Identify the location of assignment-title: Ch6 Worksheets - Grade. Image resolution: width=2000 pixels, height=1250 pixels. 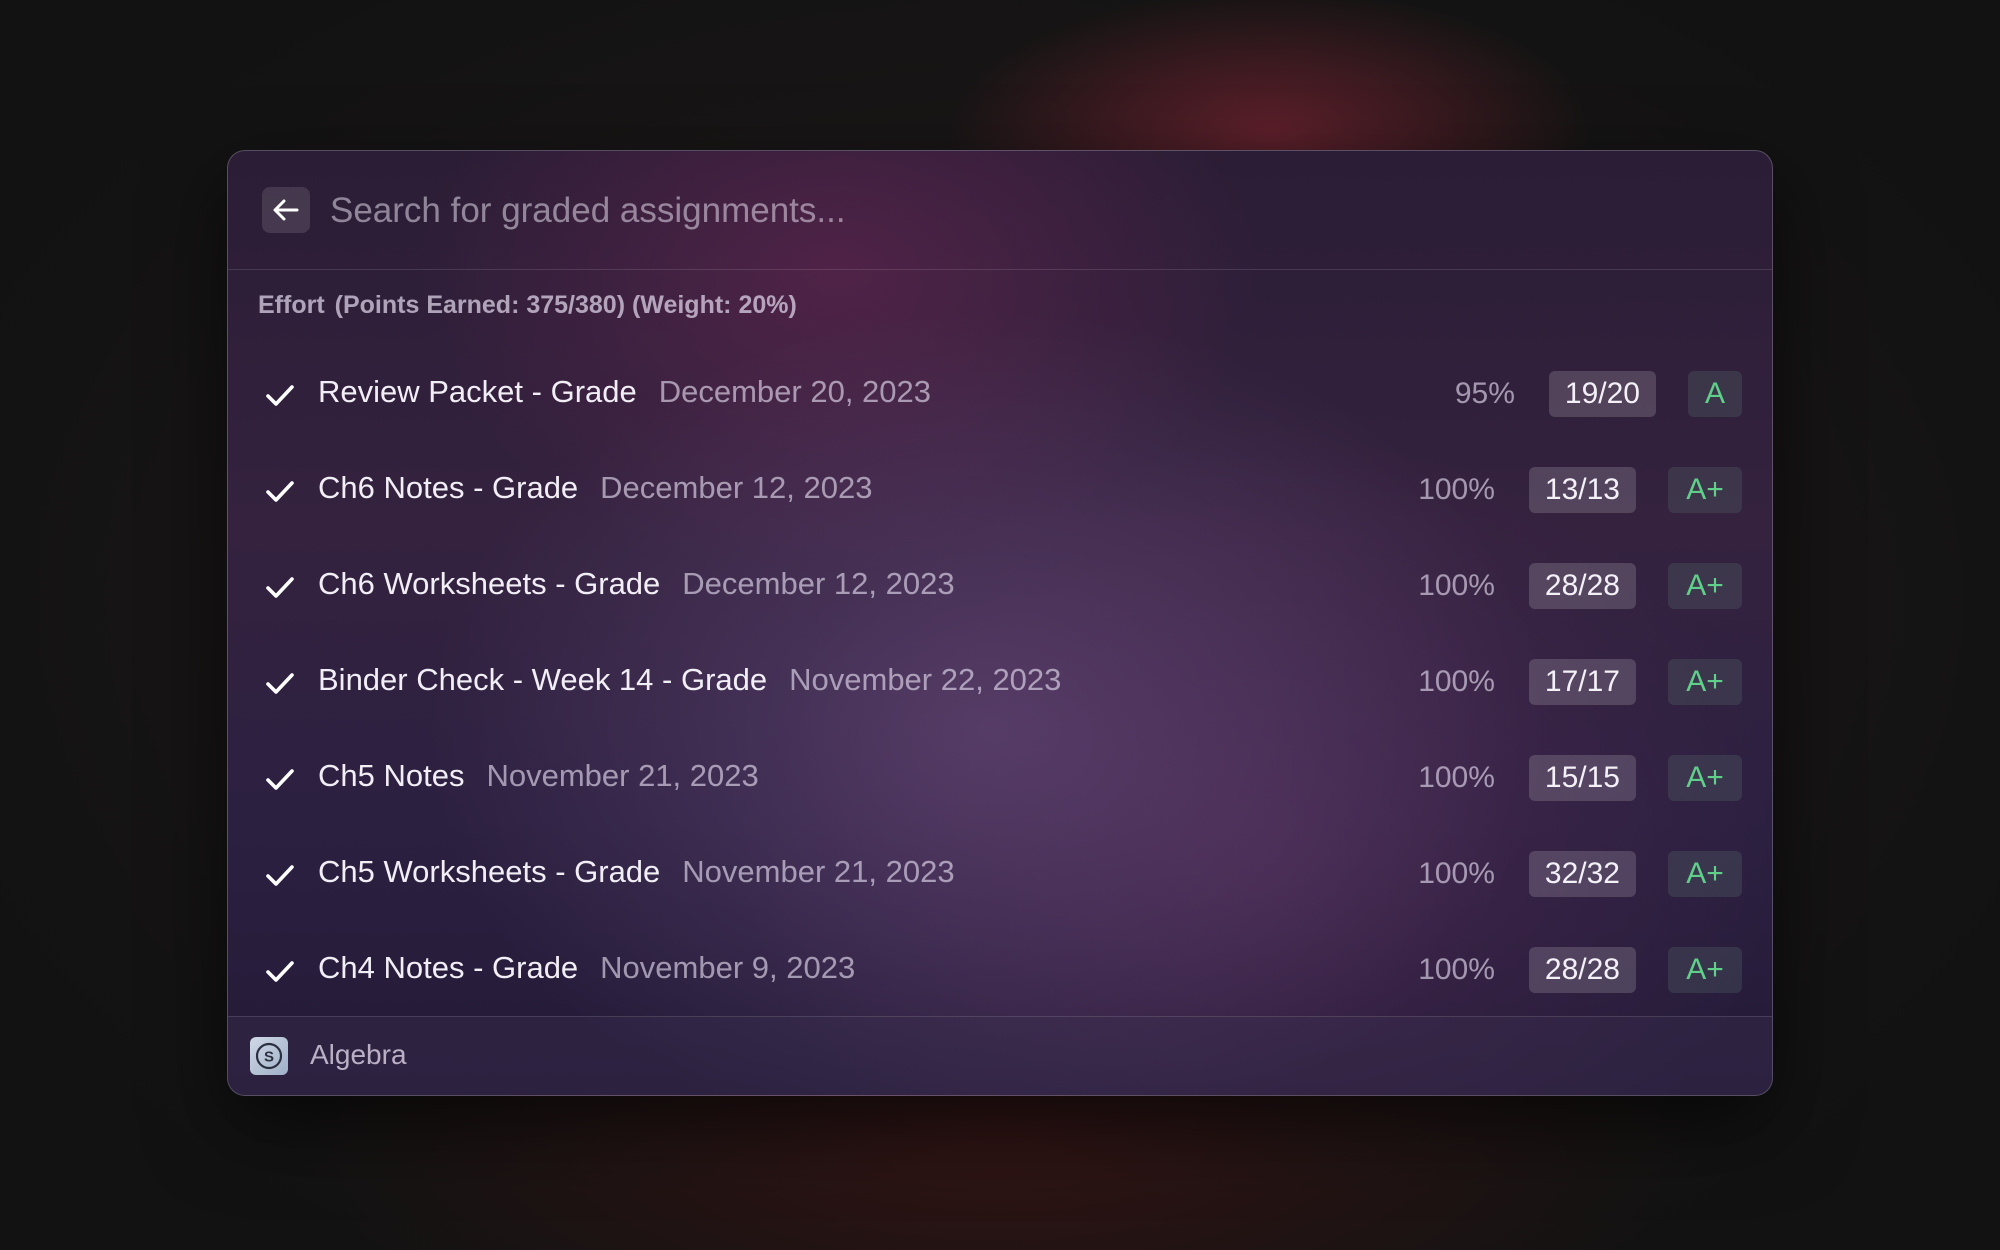
(489, 583).